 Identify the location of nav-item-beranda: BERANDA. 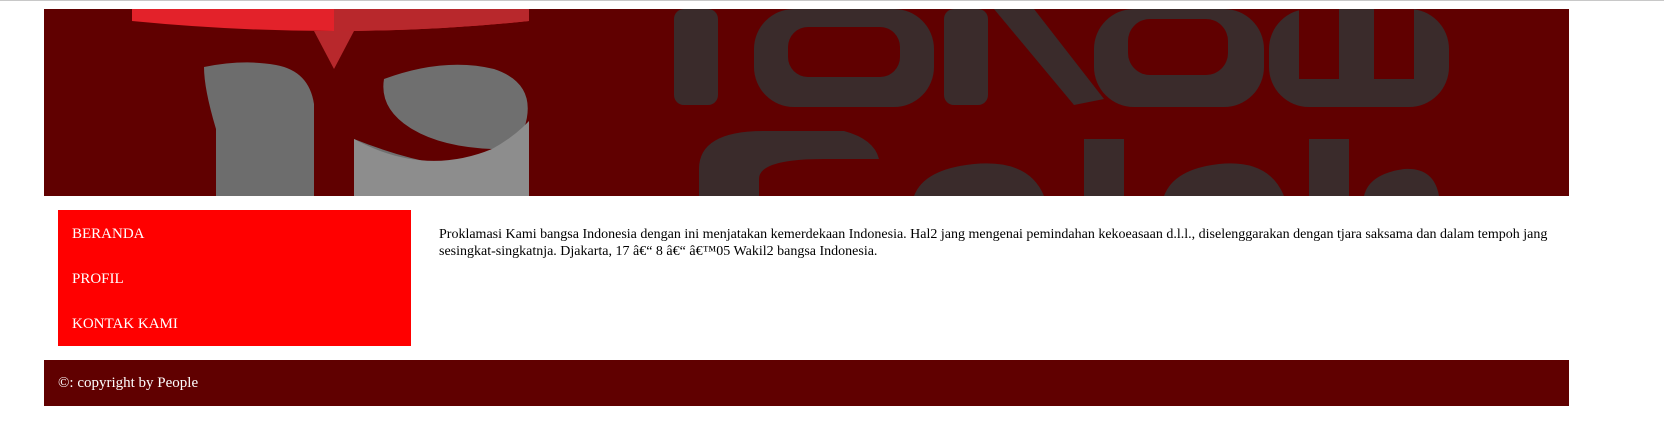
(234, 234).